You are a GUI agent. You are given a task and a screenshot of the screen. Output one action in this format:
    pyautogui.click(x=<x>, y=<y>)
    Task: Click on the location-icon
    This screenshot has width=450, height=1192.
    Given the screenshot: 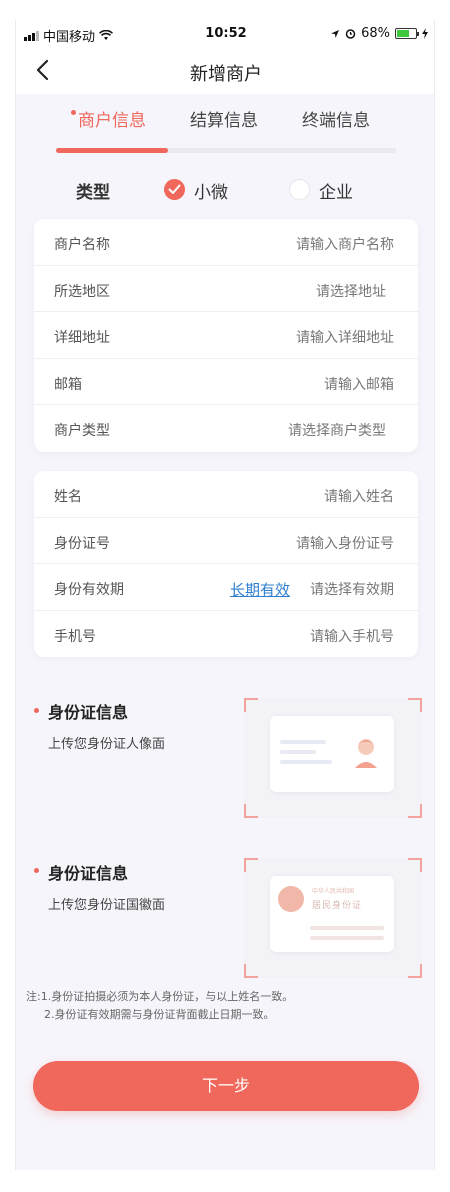 What is the action you would take?
    pyautogui.click(x=335, y=33)
    